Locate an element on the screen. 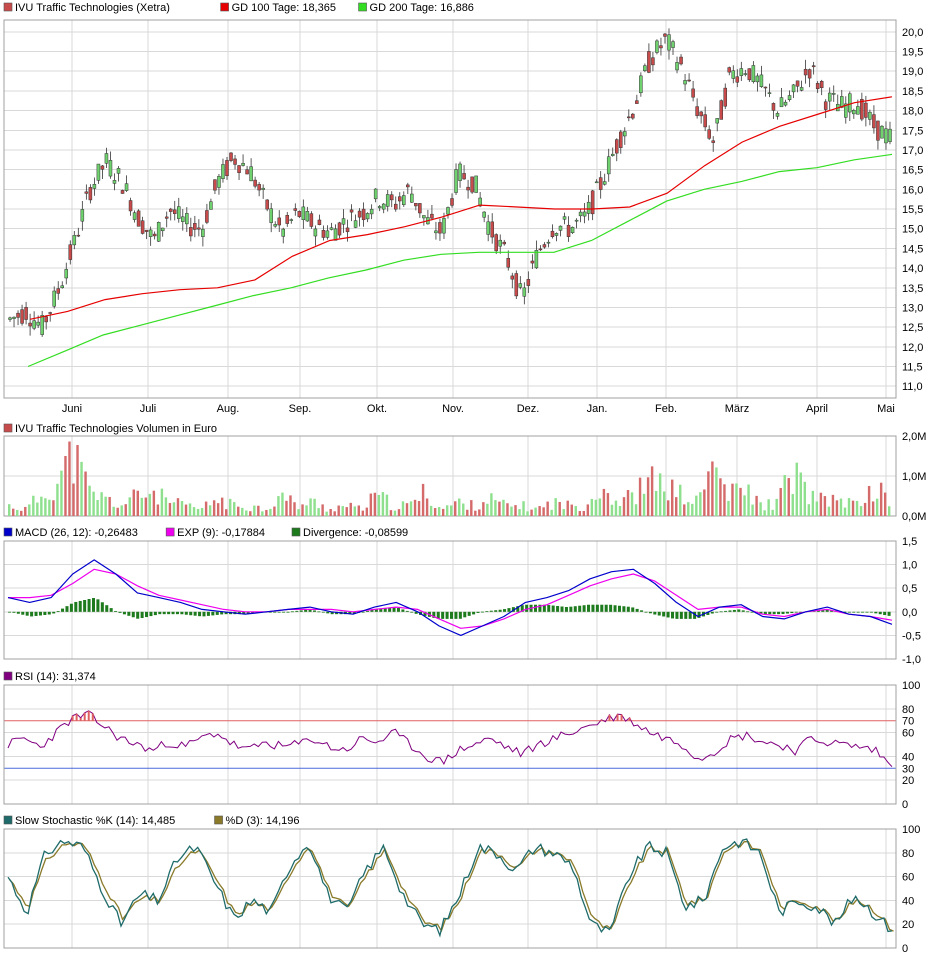  price-xtick-10: April is located at coordinates (817, 409).